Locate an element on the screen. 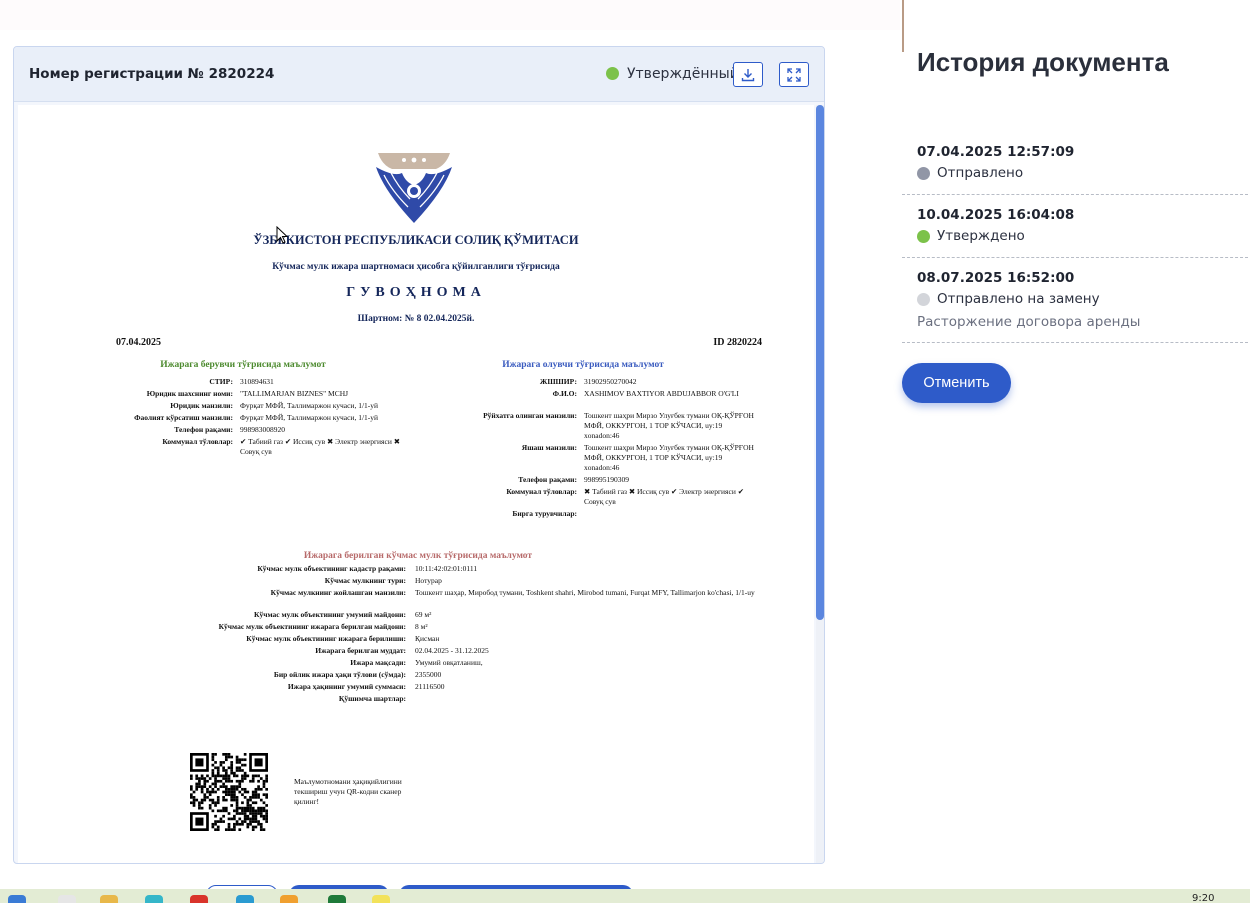  top-strip is located at coordinates (450, 15).